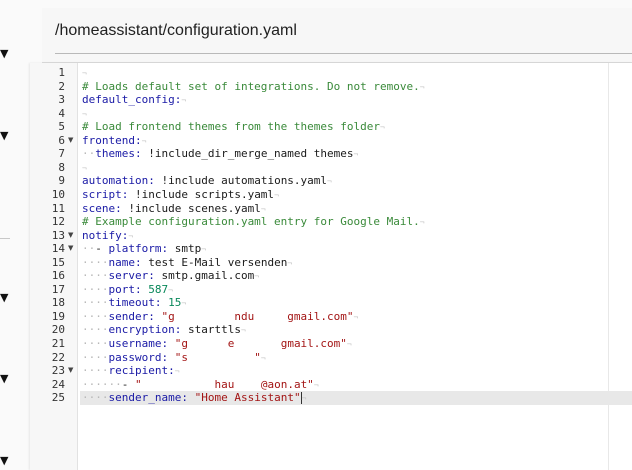 The width and height of the screenshot is (632, 470). Describe the element at coordinates (346, 100) in the screenshot. I see `code-line: default_config:¬` at that location.